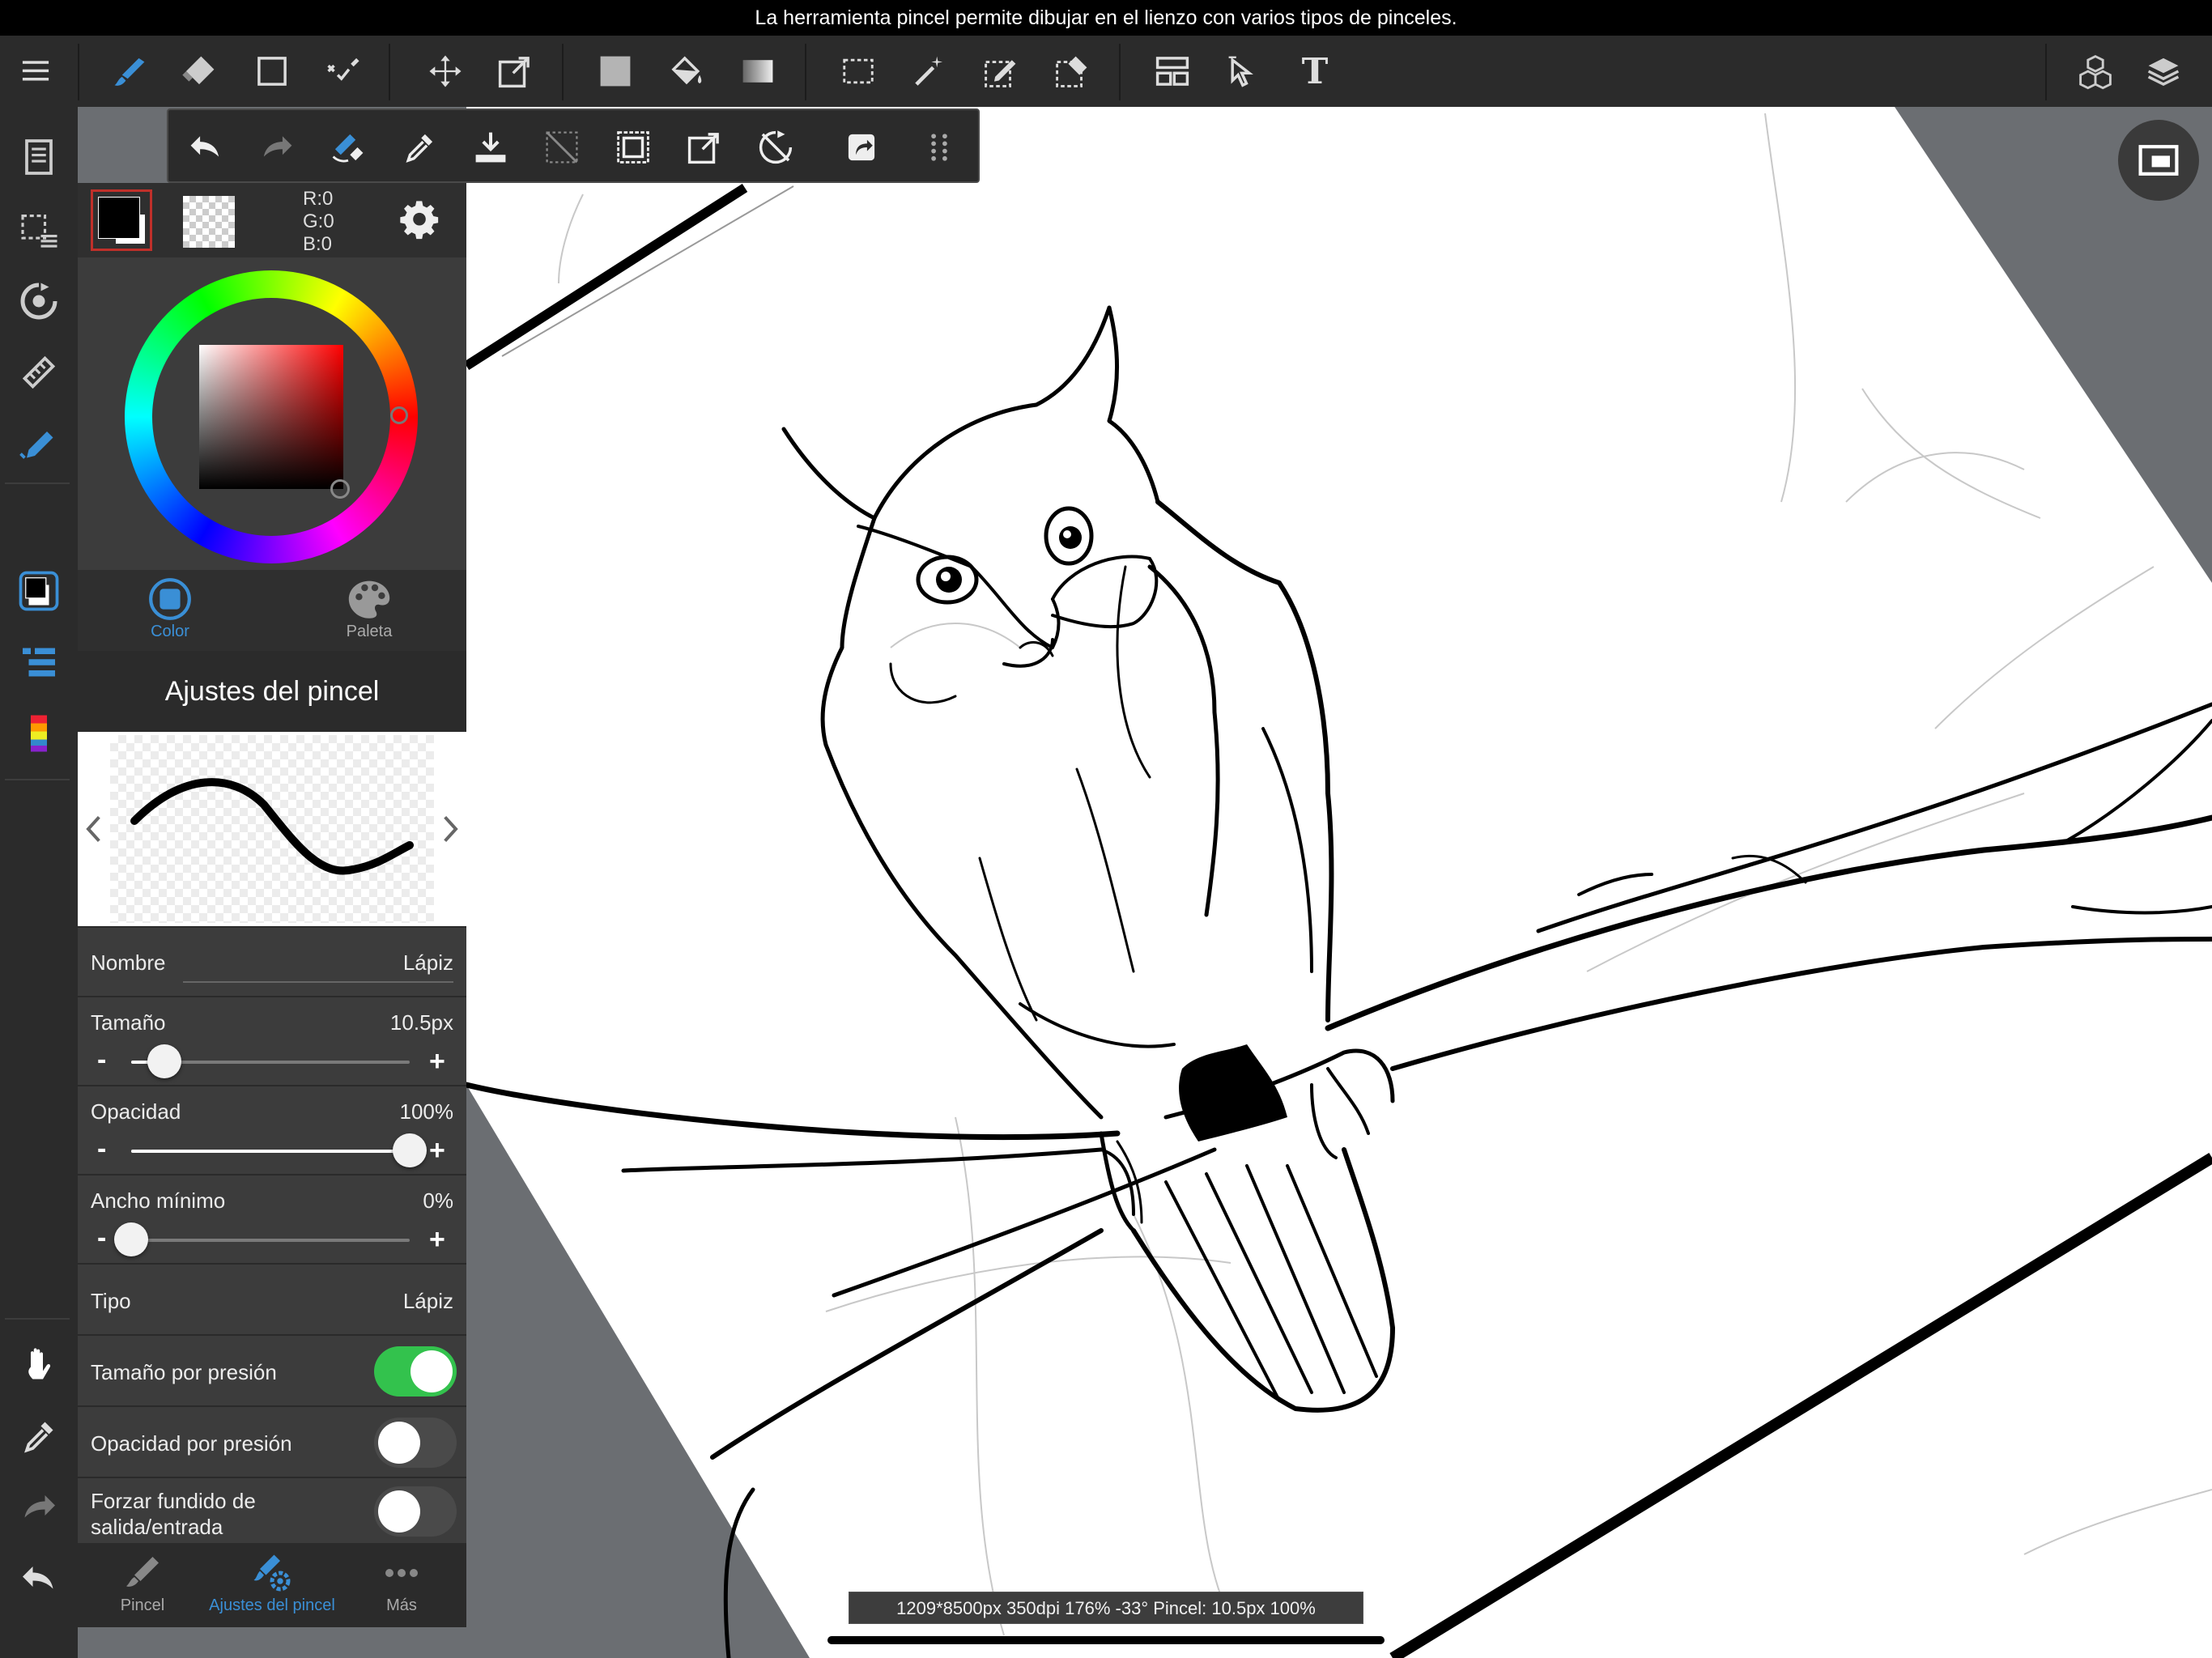  I want to click on size-value: 10.5px, so click(421, 1022).